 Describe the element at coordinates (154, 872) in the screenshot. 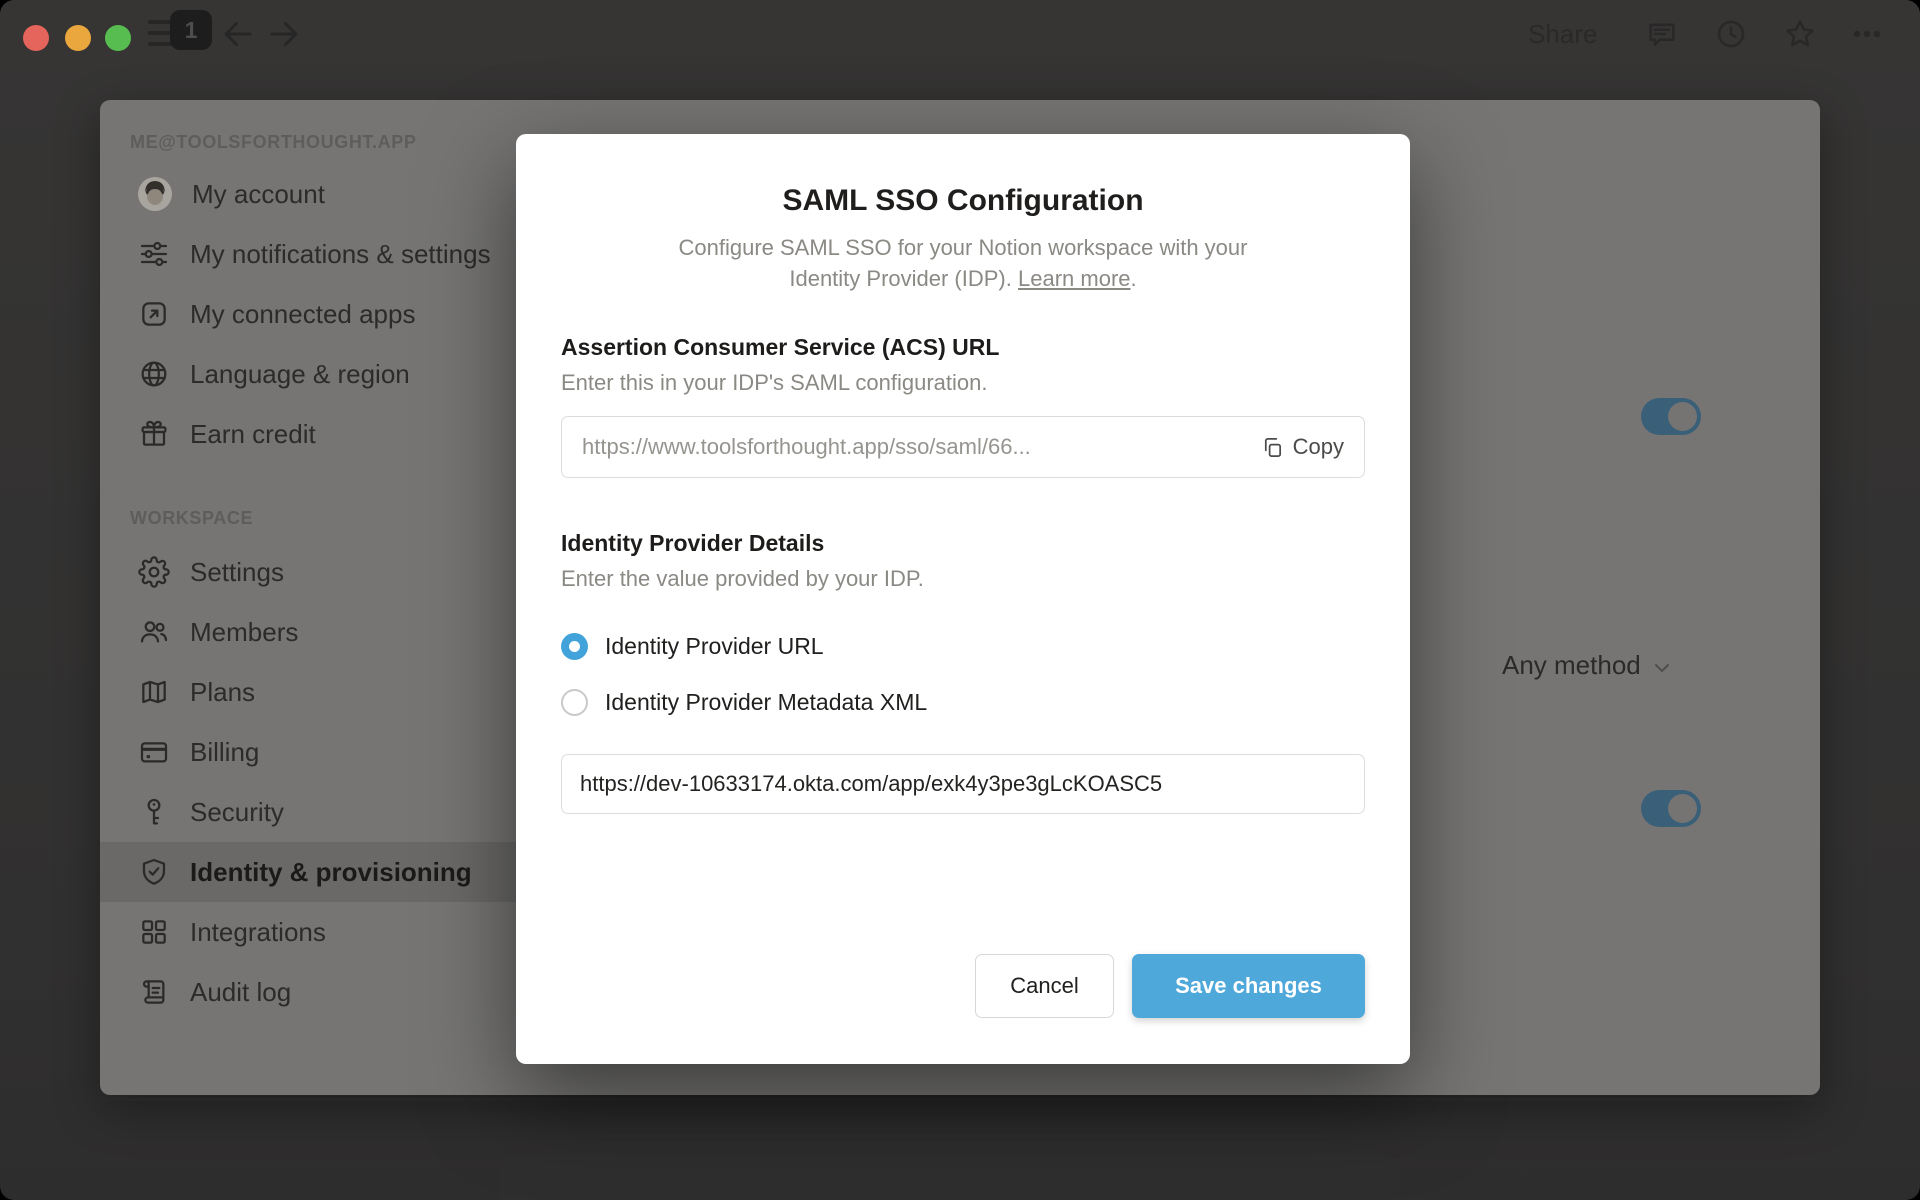

I see `shield-check-icon` at that location.